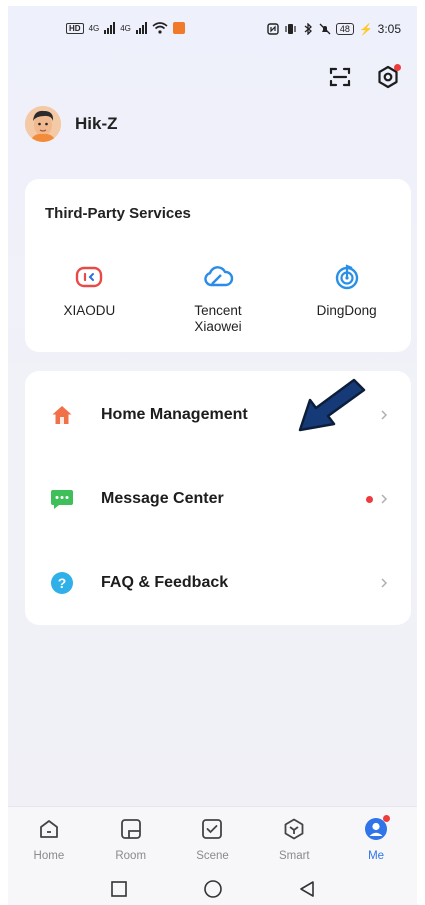 This screenshot has height=905, width=425. I want to click on network-4g-label: 4G, so click(94, 28).